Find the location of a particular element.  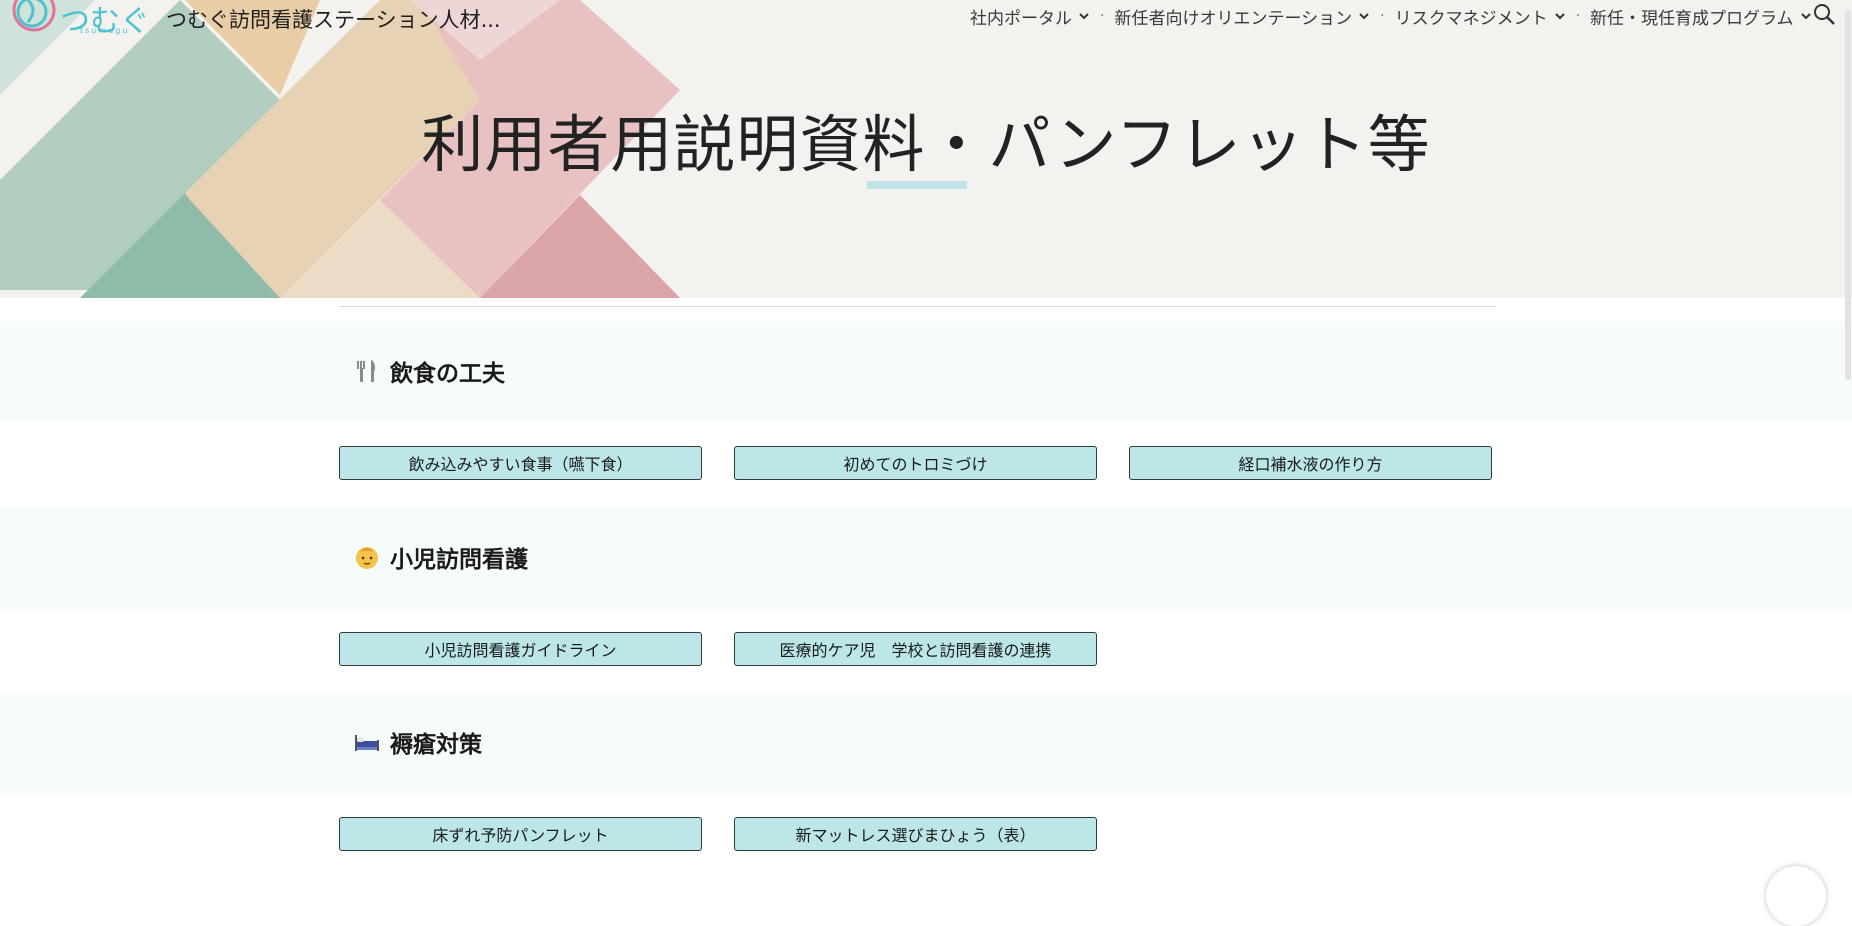

nav-item-label: 社内ポータル is located at coordinates (1021, 18).